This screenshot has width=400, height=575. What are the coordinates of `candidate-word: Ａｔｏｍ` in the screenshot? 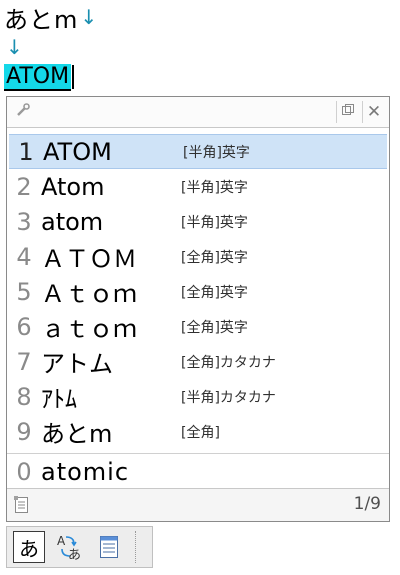 It's located at (89, 294).